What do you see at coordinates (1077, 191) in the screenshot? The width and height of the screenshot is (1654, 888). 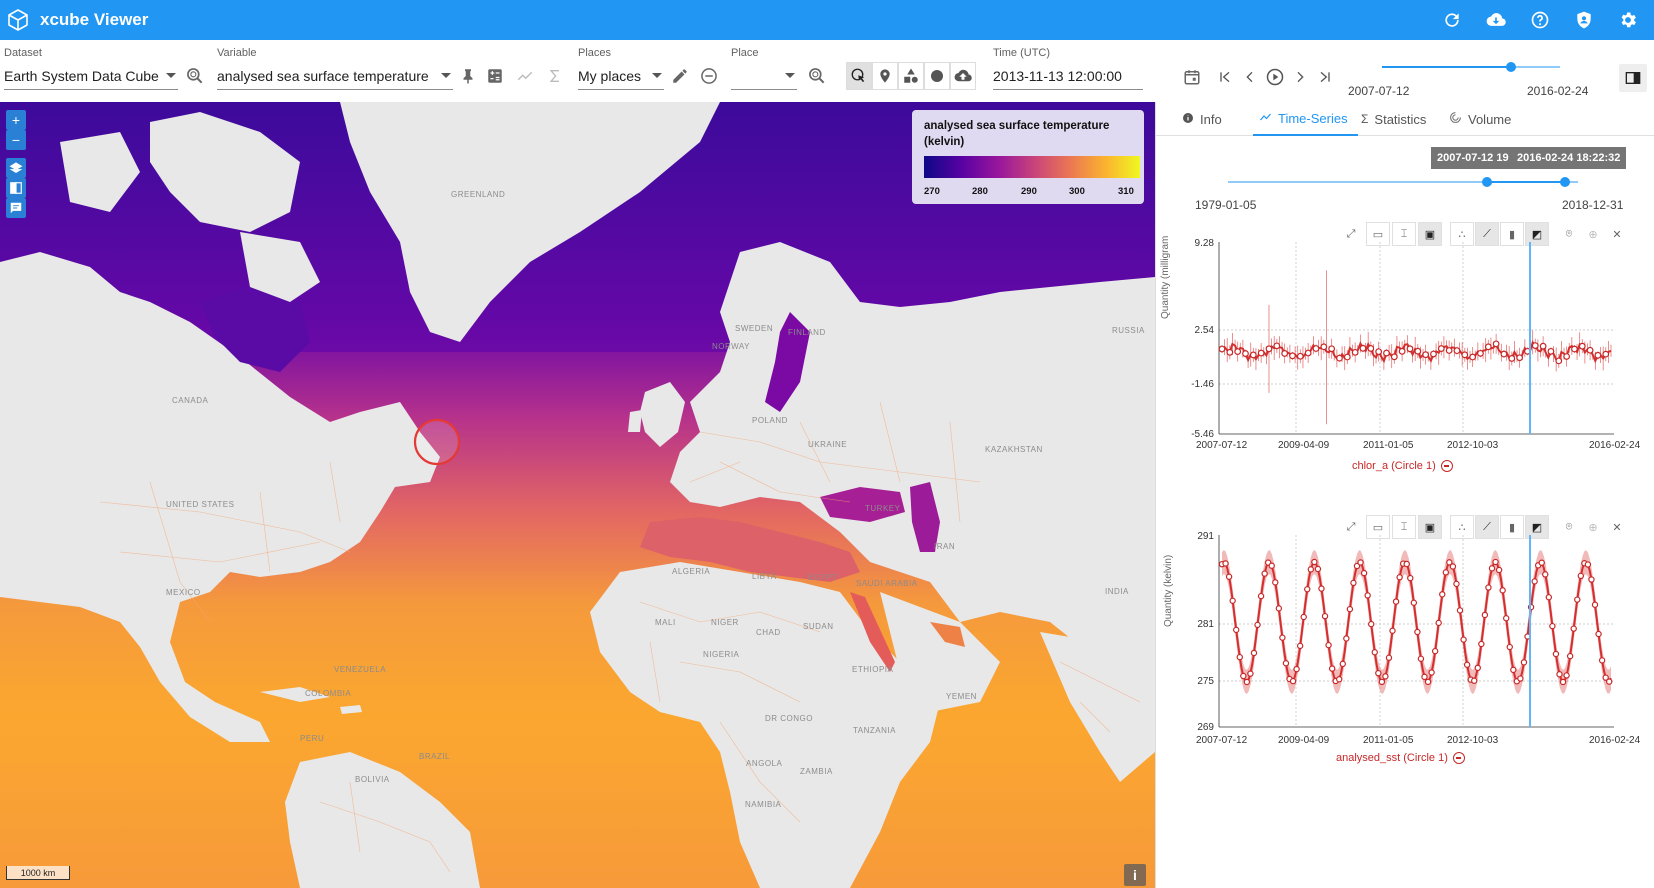 I see `legend-tick: 300` at bounding box center [1077, 191].